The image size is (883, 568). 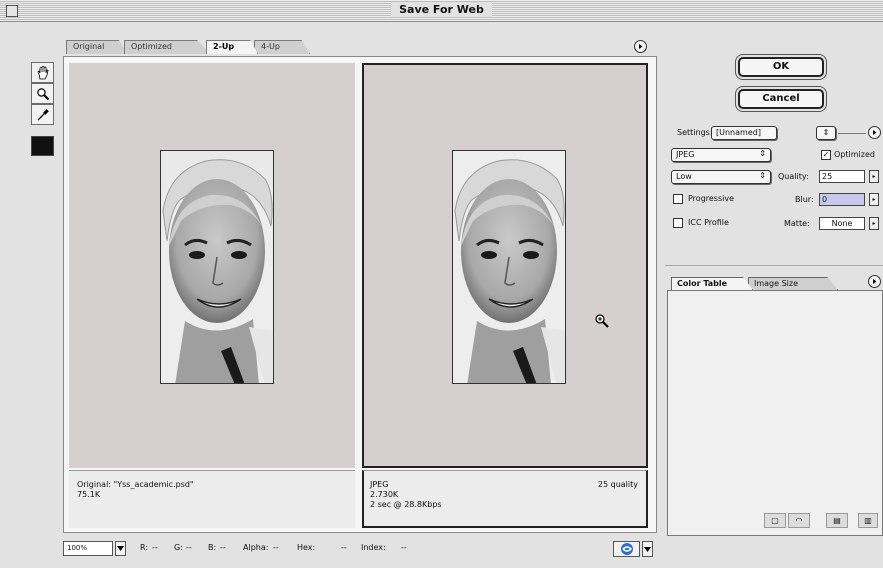 I want to click on map-icon: ▢, so click(x=775, y=520).